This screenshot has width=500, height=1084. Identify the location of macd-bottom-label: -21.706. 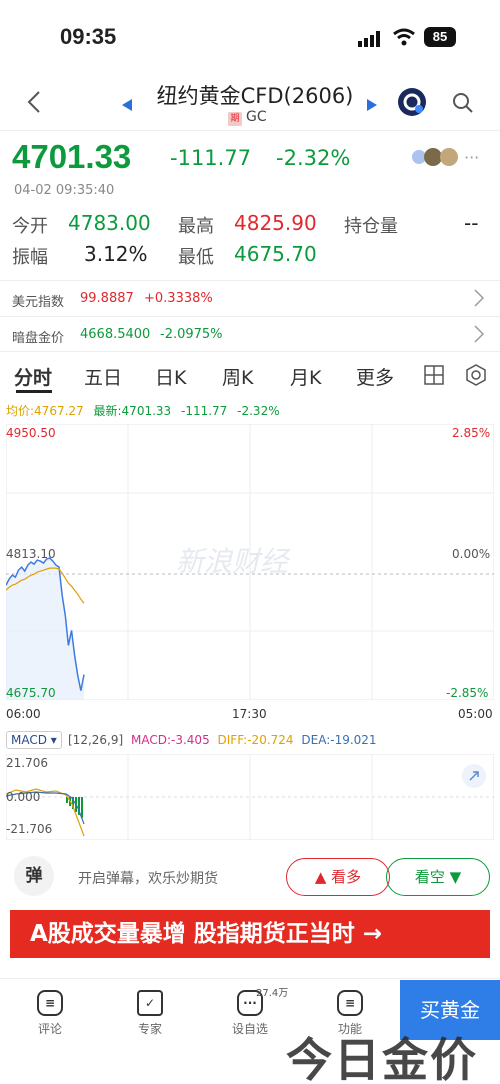
(29, 829).